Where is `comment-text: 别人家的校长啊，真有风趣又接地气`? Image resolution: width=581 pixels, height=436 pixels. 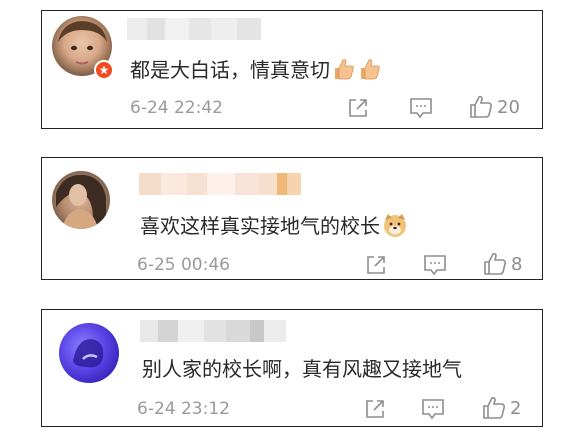 comment-text: 别人家的校长啊，真有风趣又接地气 is located at coordinates (302, 369).